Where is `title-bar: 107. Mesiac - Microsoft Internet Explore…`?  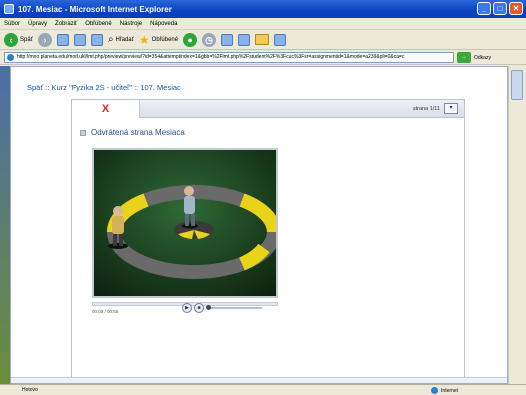 title-bar: 107. Mesiac - Microsoft Internet Explore… is located at coordinates (263, 9).